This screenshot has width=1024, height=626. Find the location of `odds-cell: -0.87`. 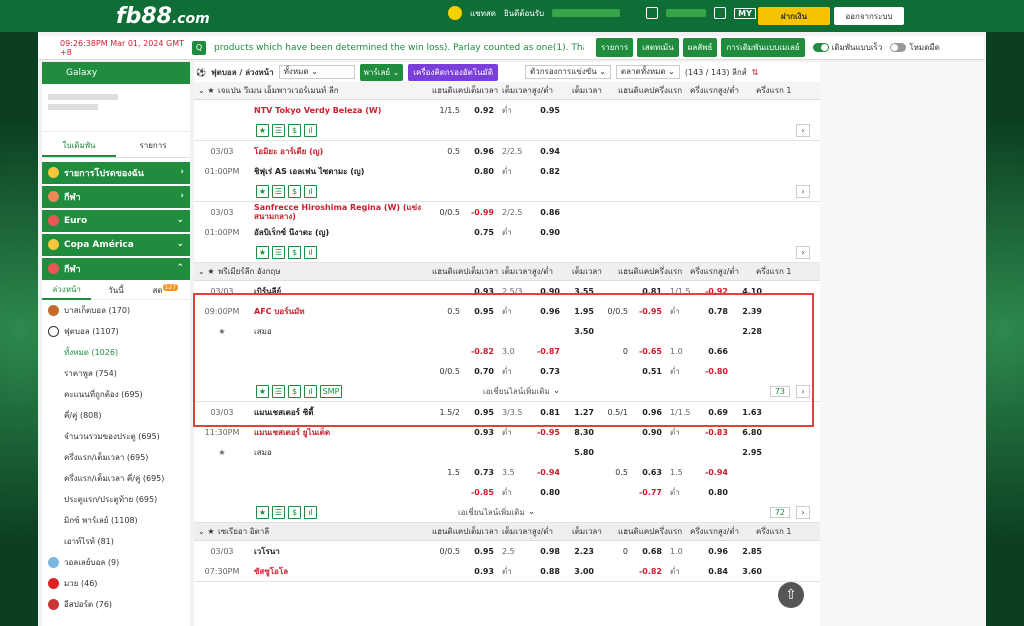

odds-cell: -0.87 is located at coordinates (547, 351).